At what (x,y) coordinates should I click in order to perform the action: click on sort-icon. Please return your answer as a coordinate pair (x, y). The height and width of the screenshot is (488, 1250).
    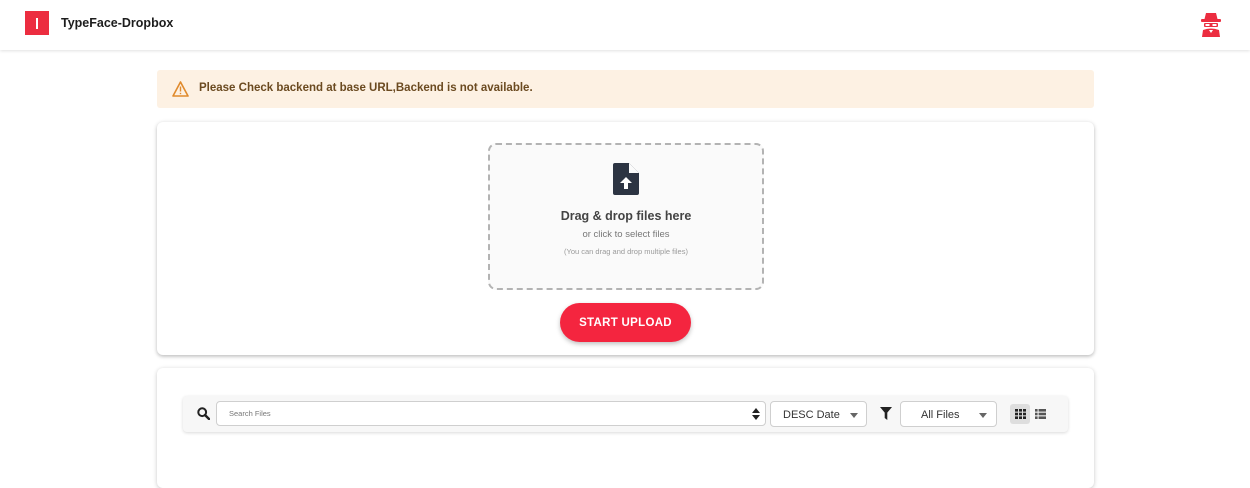
    Looking at the image, I should click on (756, 414).